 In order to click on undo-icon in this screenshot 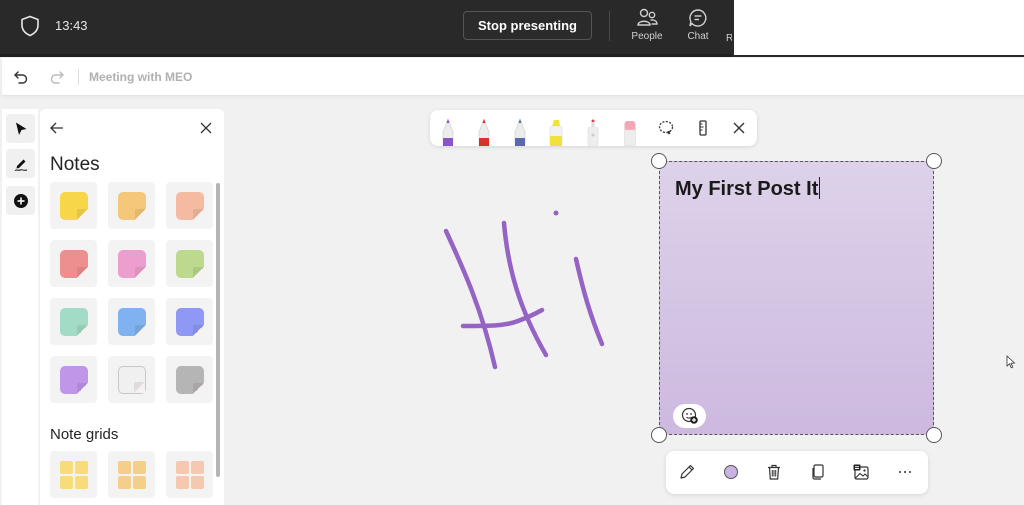, I will do `click(21, 77)`.